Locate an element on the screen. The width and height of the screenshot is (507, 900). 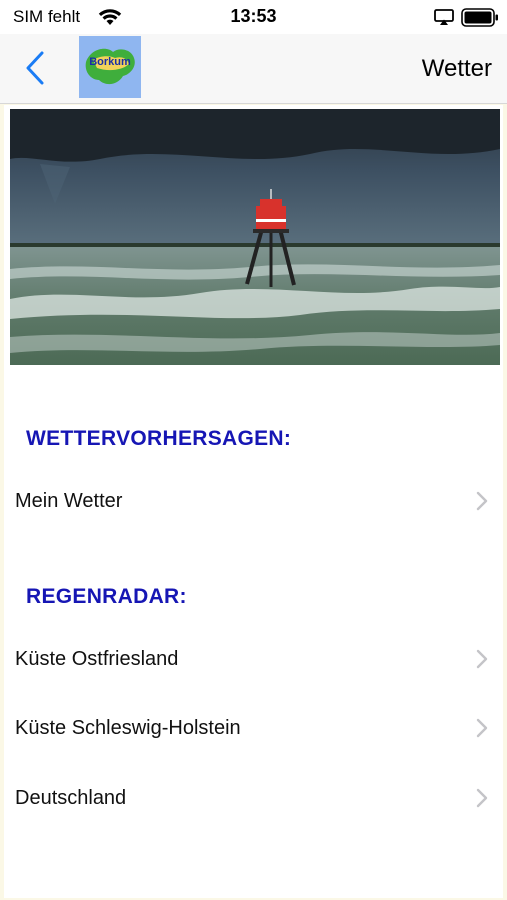
section-header-forecasts: WETTERVORHERSAGEN: is located at coordinates (159, 438).